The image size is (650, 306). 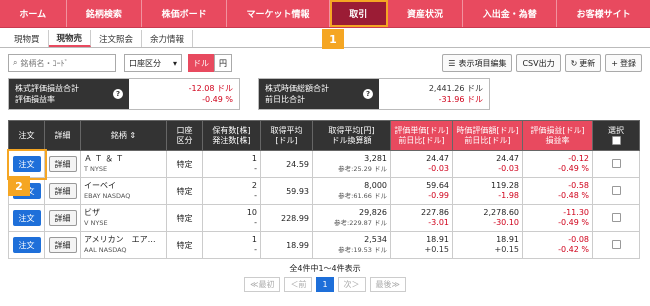 I want to click on page-prev-button: ＜前, so click(x=298, y=284).